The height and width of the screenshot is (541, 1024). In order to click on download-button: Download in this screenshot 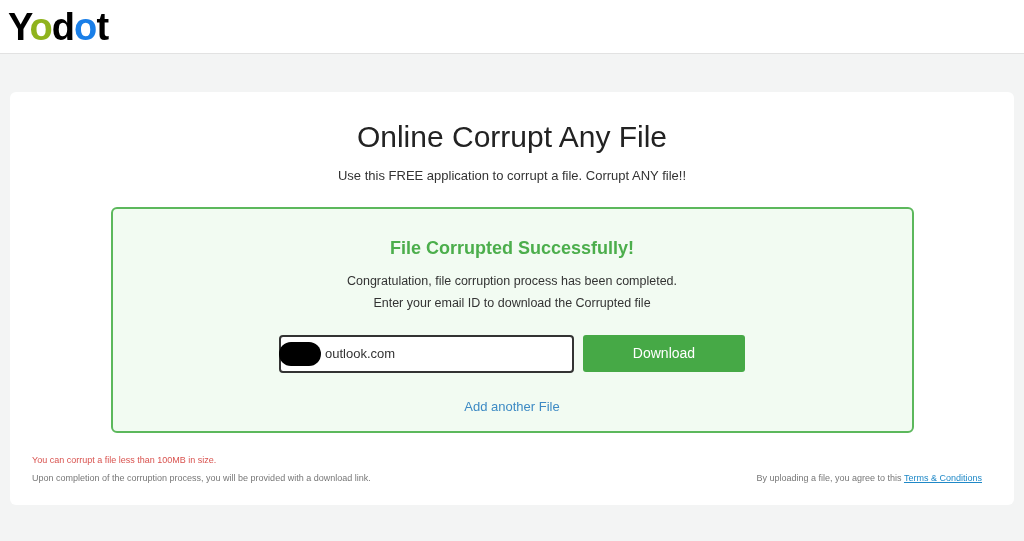, I will do `click(664, 353)`.